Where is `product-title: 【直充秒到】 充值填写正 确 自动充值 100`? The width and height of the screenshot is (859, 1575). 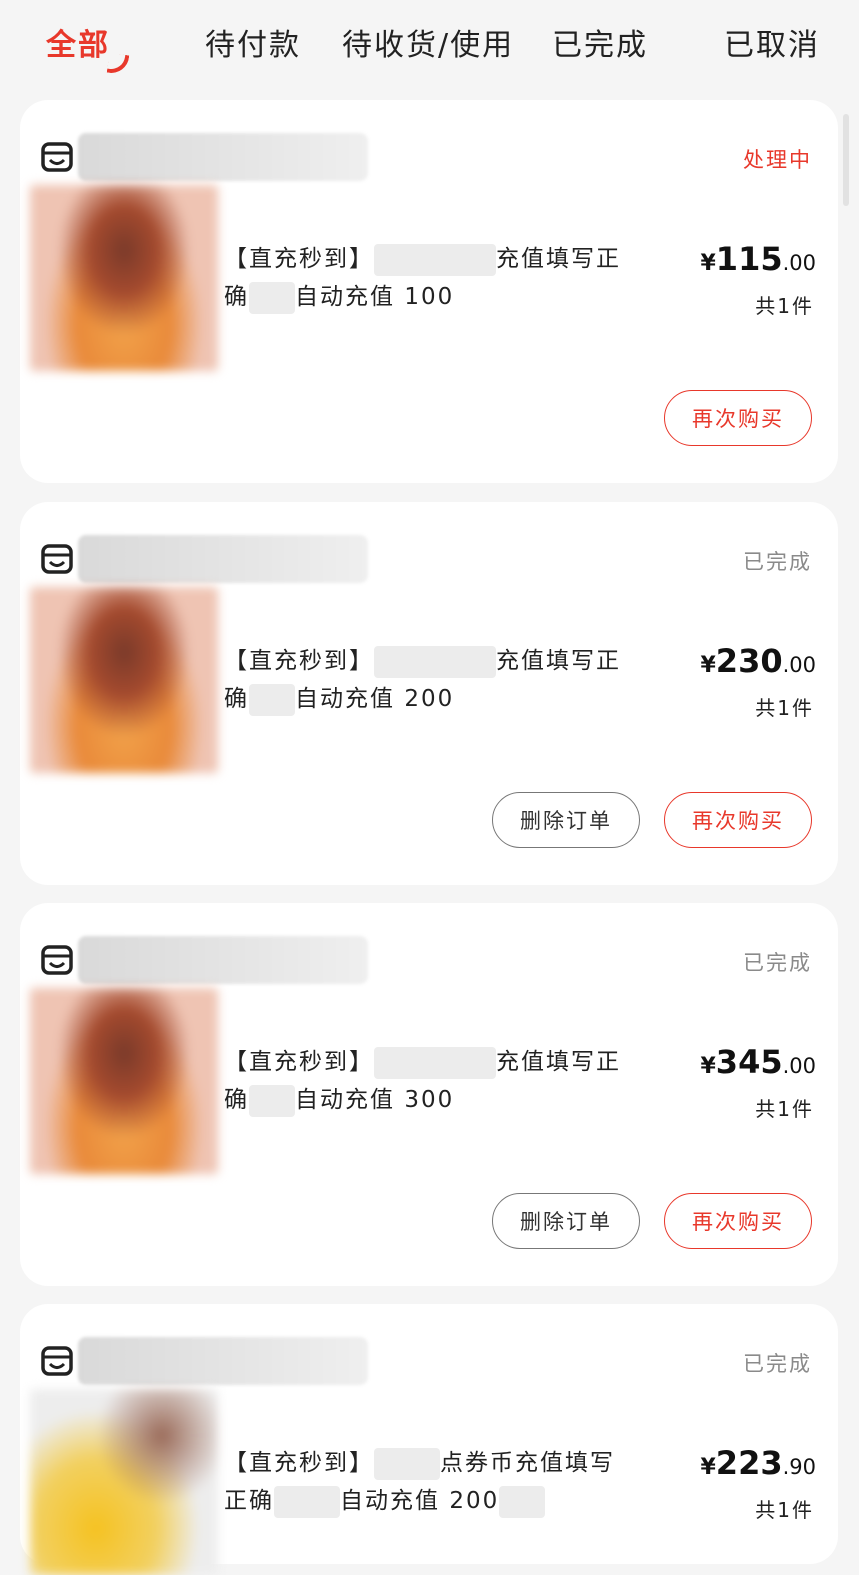 product-title: 【直充秒到】 充值填写正 确 自动充值 100 is located at coordinates (444, 278).